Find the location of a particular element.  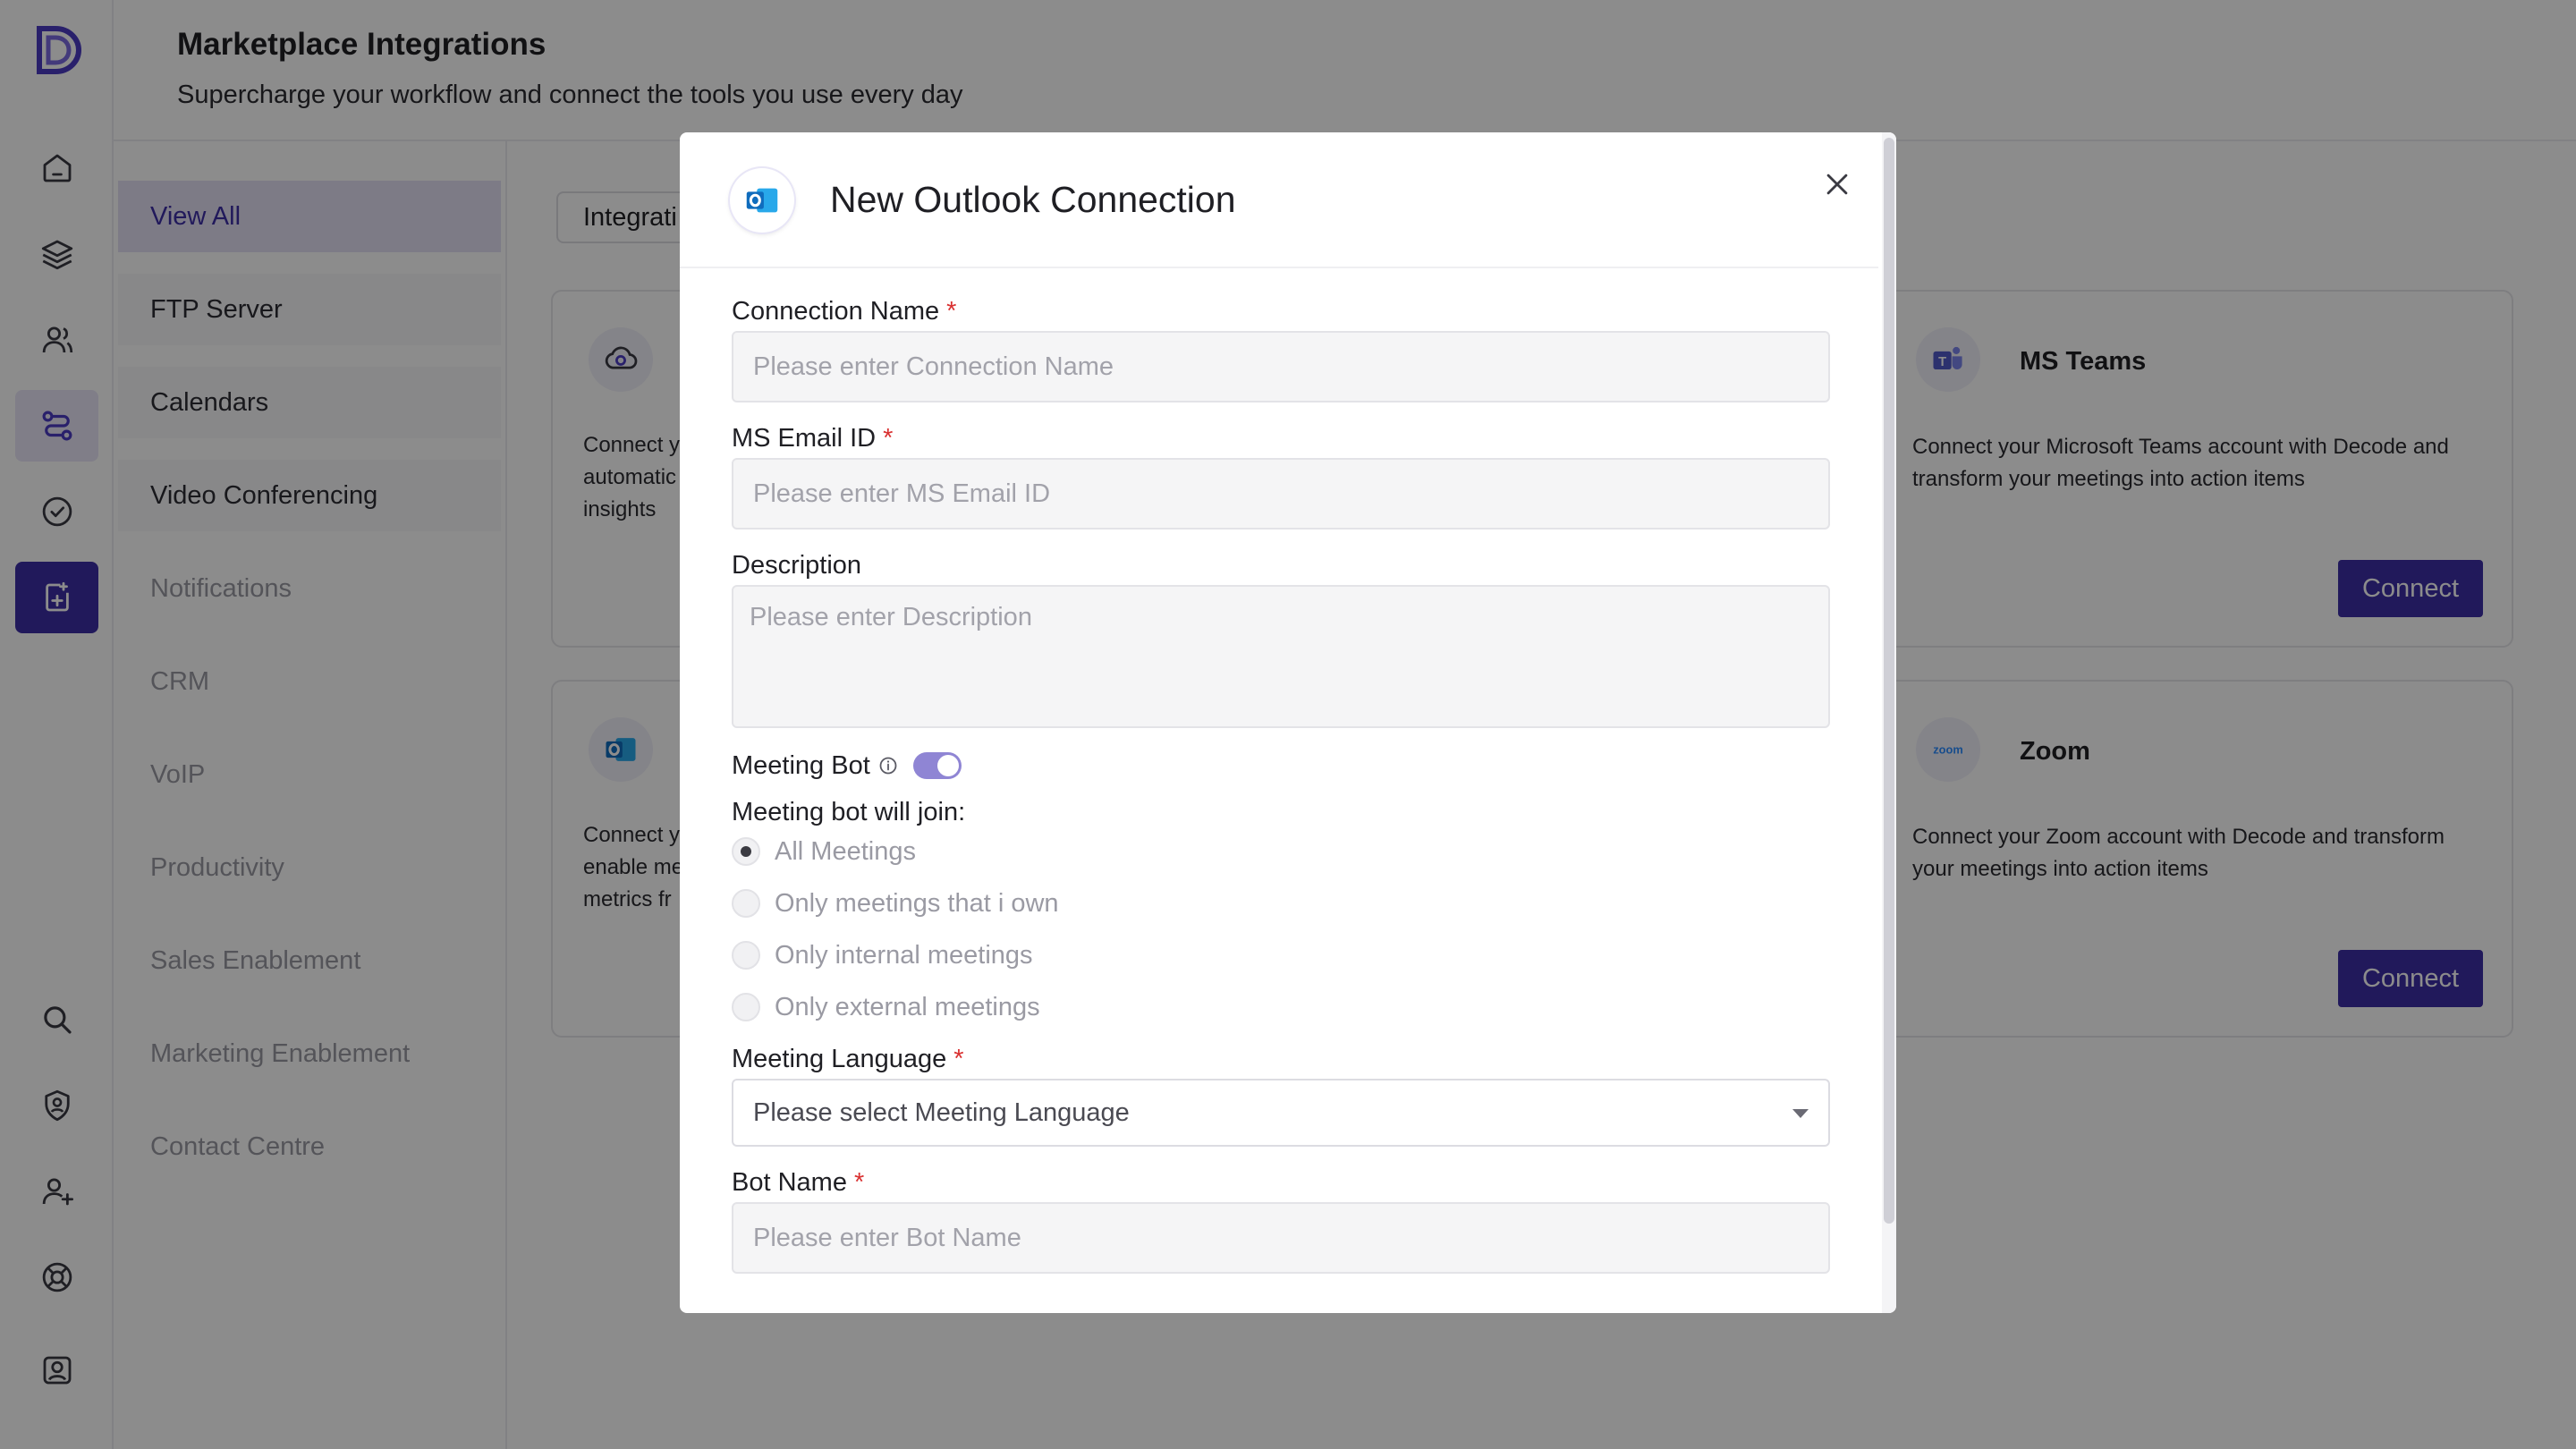

radio-only-internal-meetings: Only internal meetings is located at coordinates (882, 955).